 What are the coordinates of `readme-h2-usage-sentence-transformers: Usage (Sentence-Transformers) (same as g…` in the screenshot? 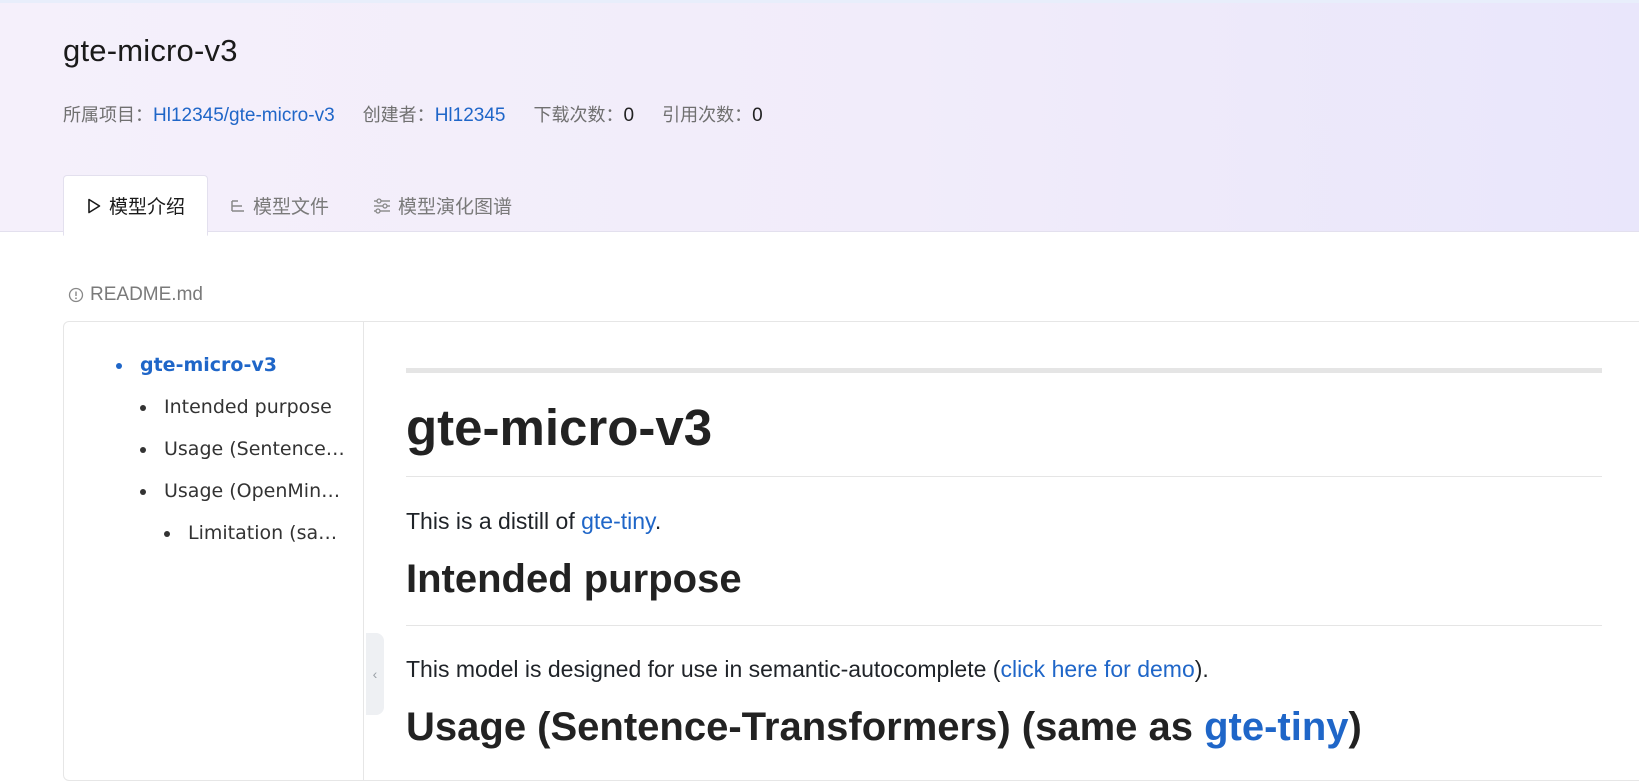 It's located at (884, 727).